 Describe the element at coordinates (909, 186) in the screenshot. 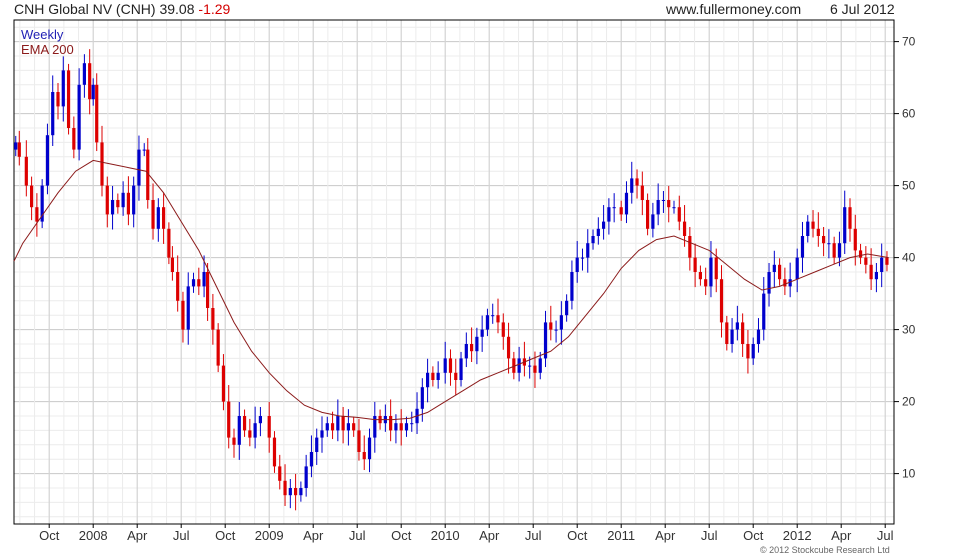

I see `y-tick-label: 50` at that location.